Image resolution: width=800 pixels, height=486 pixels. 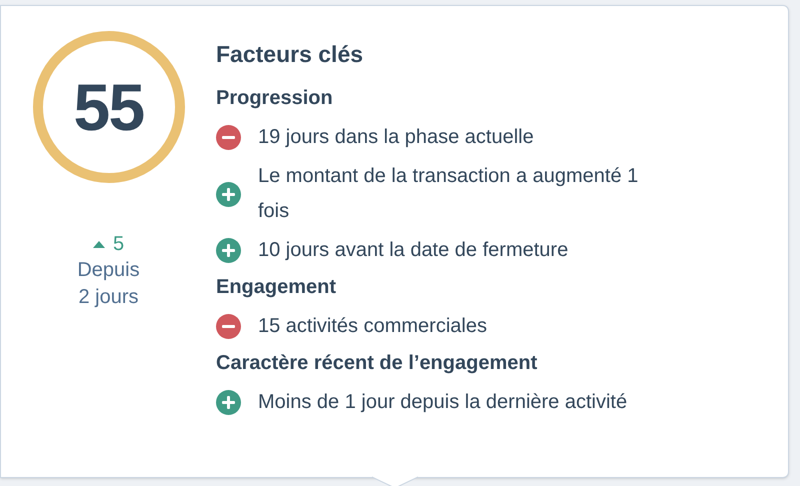 I want to click on trend-value: 5, so click(x=118, y=244).